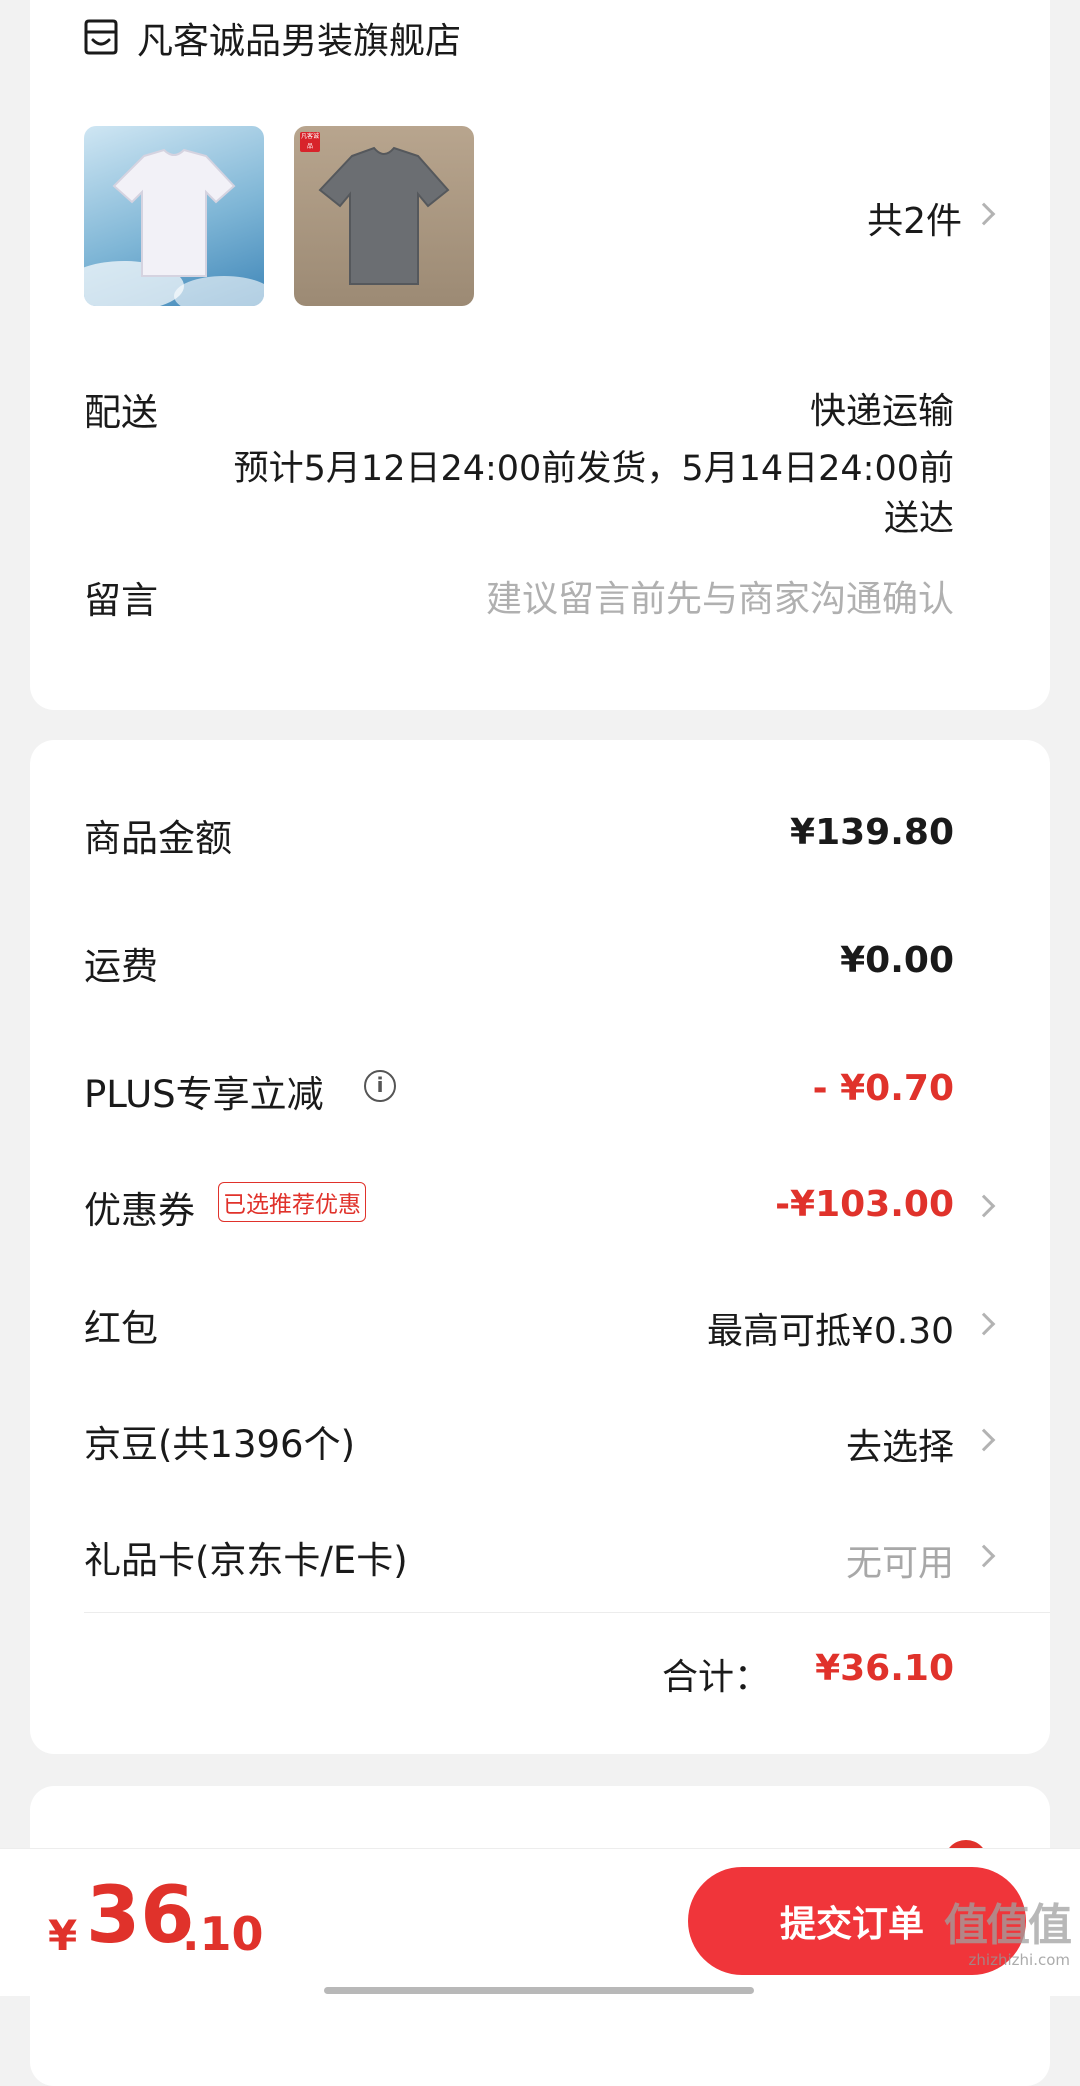 The image size is (1080, 2086). Describe the element at coordinates (174, 227) in the screenshot. I see `white-tshirt-image` at that location.